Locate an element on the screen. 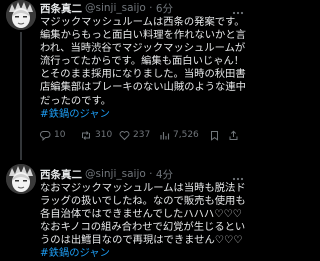 The image size is (320, 261). tweet-timestamp: 4分 is located at coordinates (164, 174).